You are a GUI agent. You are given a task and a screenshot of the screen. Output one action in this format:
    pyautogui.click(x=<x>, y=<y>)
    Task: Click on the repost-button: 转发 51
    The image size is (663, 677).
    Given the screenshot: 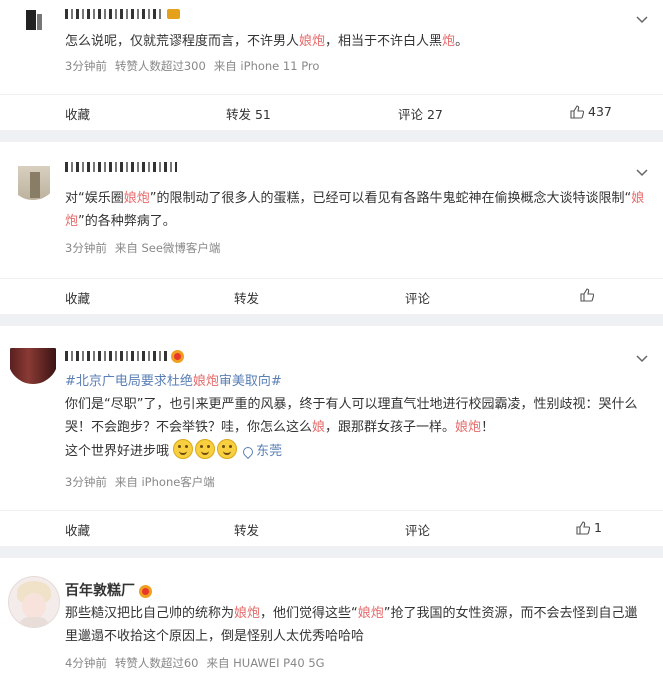 What is the action you would take?
    pyautogui.click(x=248, y=113)
    